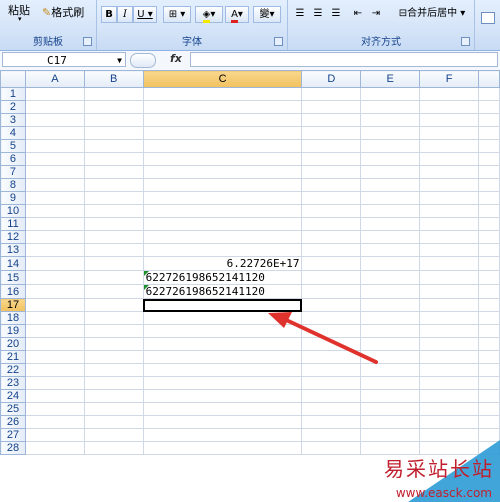  I want to click on decrease-indent-icon: ⇤, so click(358, 14).